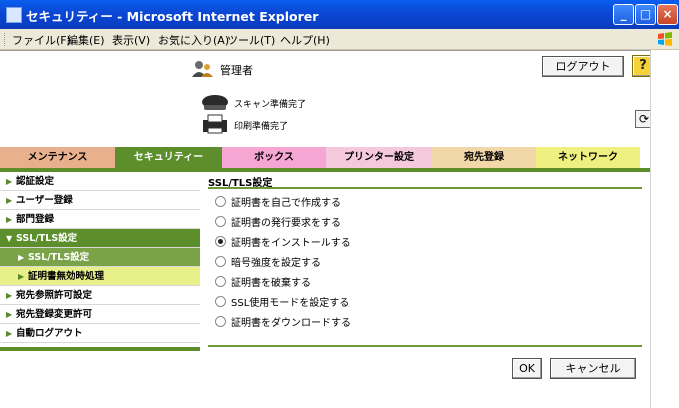 This screenshot has width=679, height=408. Describe the element at coordinates (261, 127) in the screenshot. I see `print-status: 印刷準備完了` at that location.